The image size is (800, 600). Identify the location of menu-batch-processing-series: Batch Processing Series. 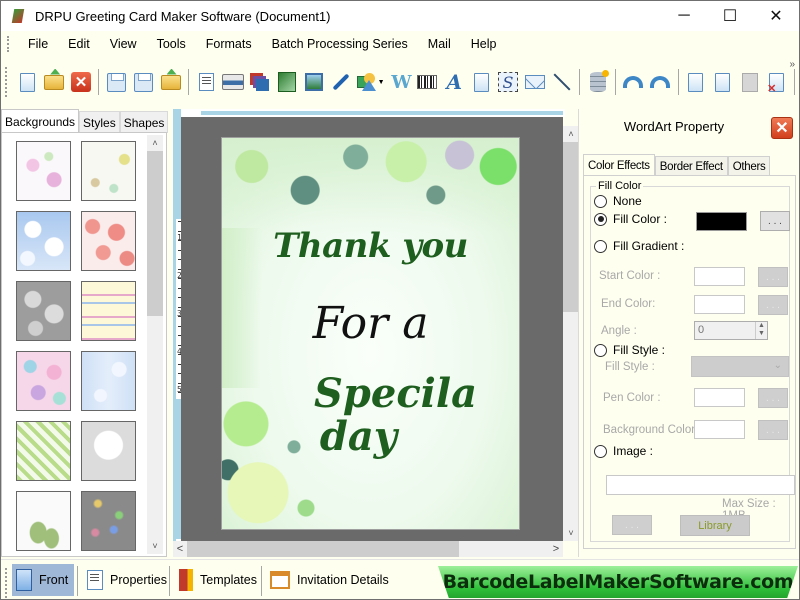
(340, 44).